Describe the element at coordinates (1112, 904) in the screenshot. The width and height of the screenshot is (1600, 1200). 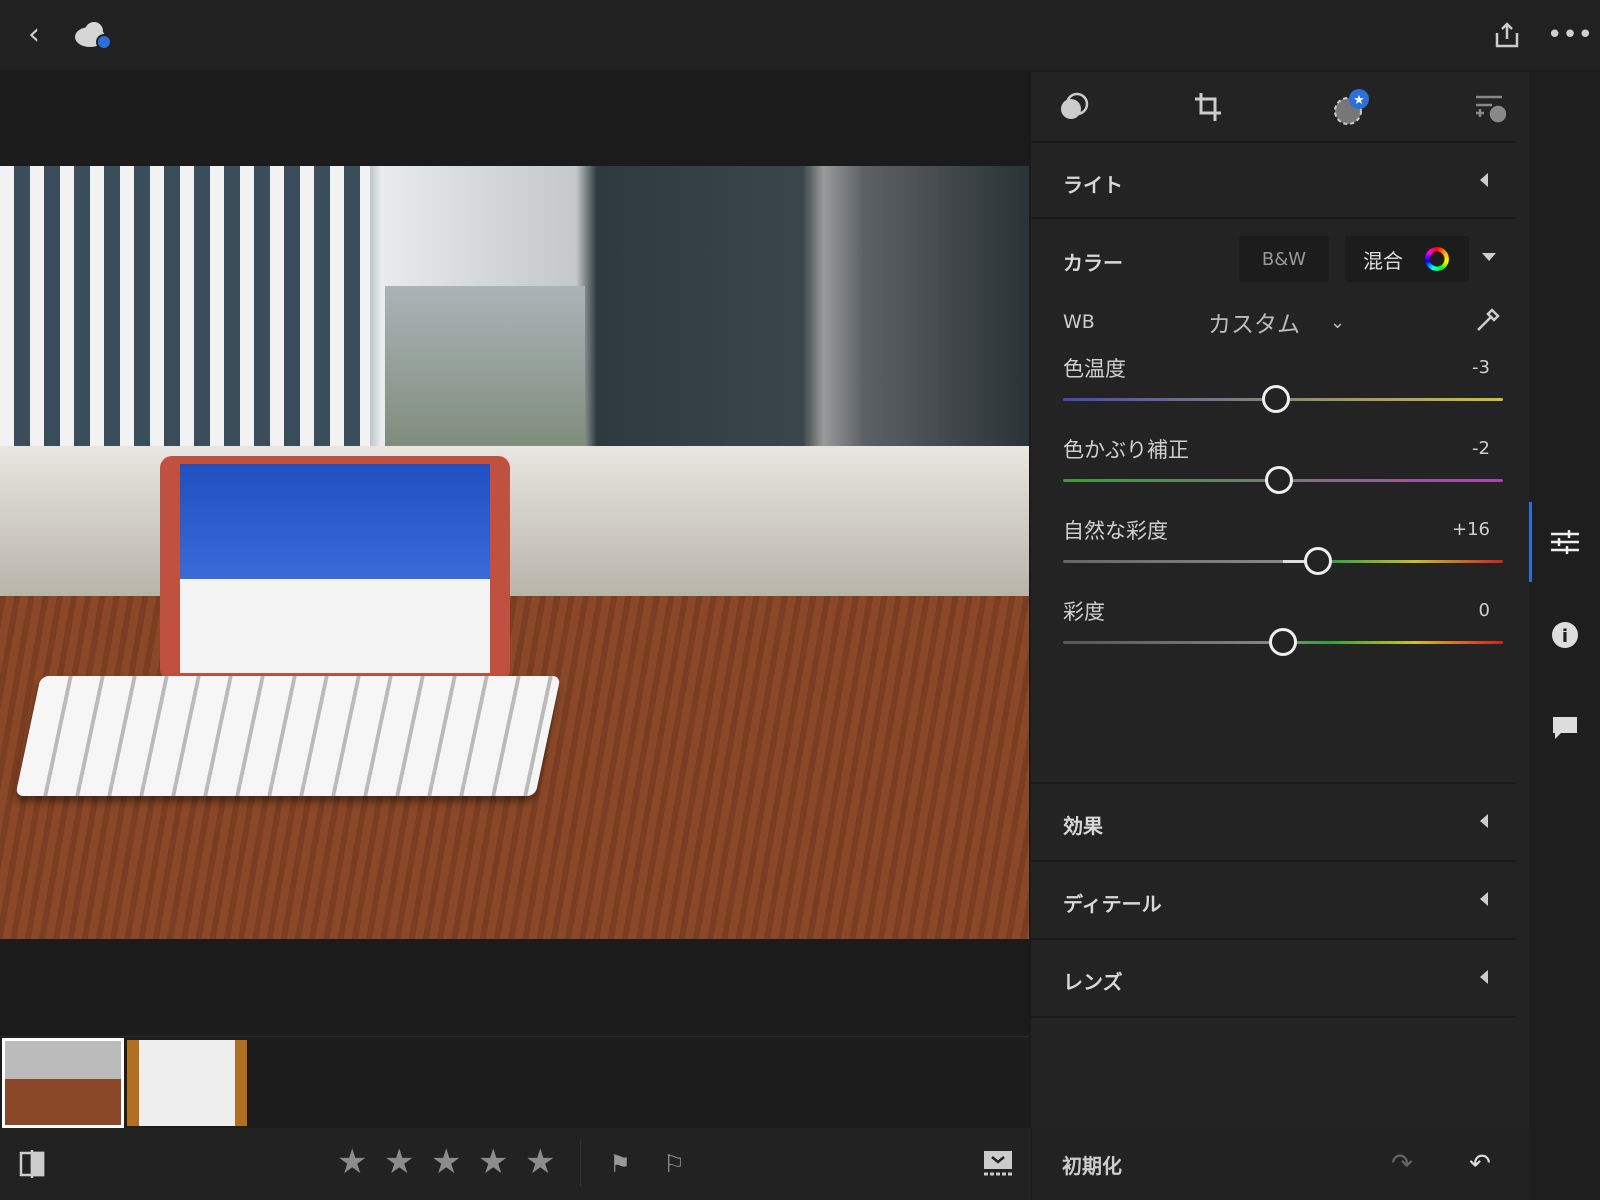
I see `section-title: ディテール` at that location.